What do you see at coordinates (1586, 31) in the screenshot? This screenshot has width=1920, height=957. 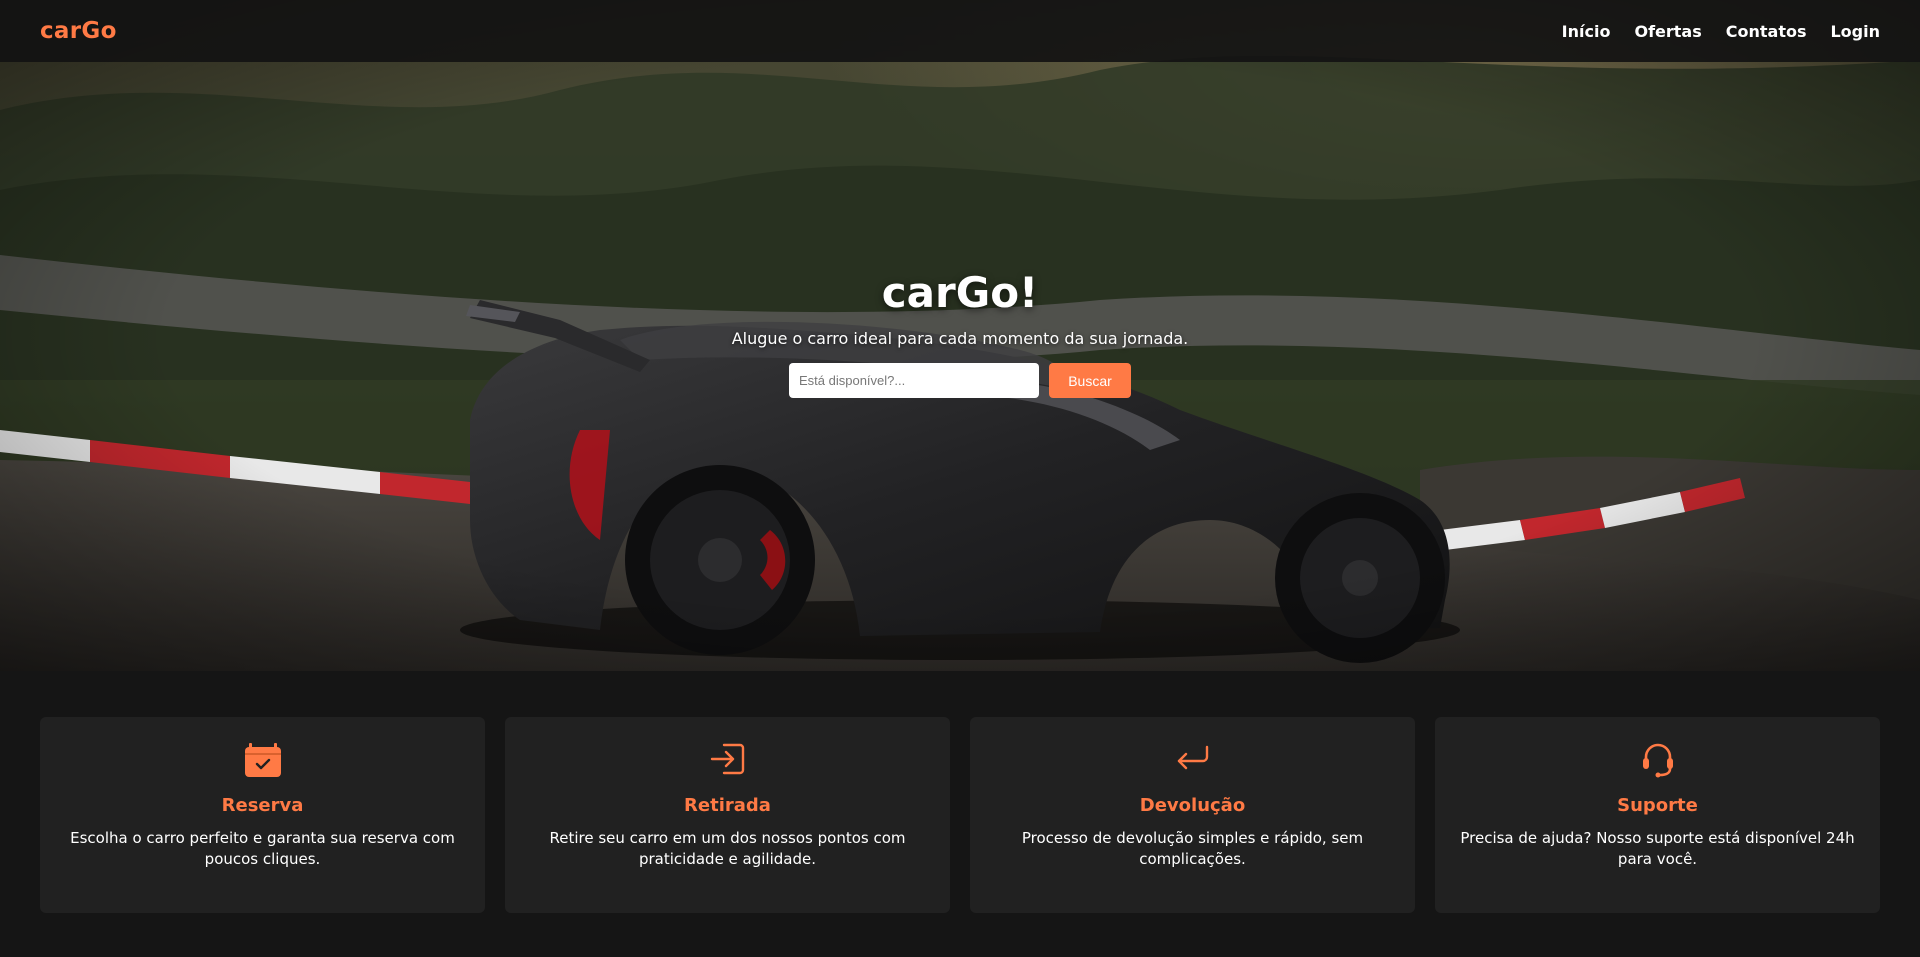 I see `nav-link-inicio: Início` at bounding box center [1586, 31].